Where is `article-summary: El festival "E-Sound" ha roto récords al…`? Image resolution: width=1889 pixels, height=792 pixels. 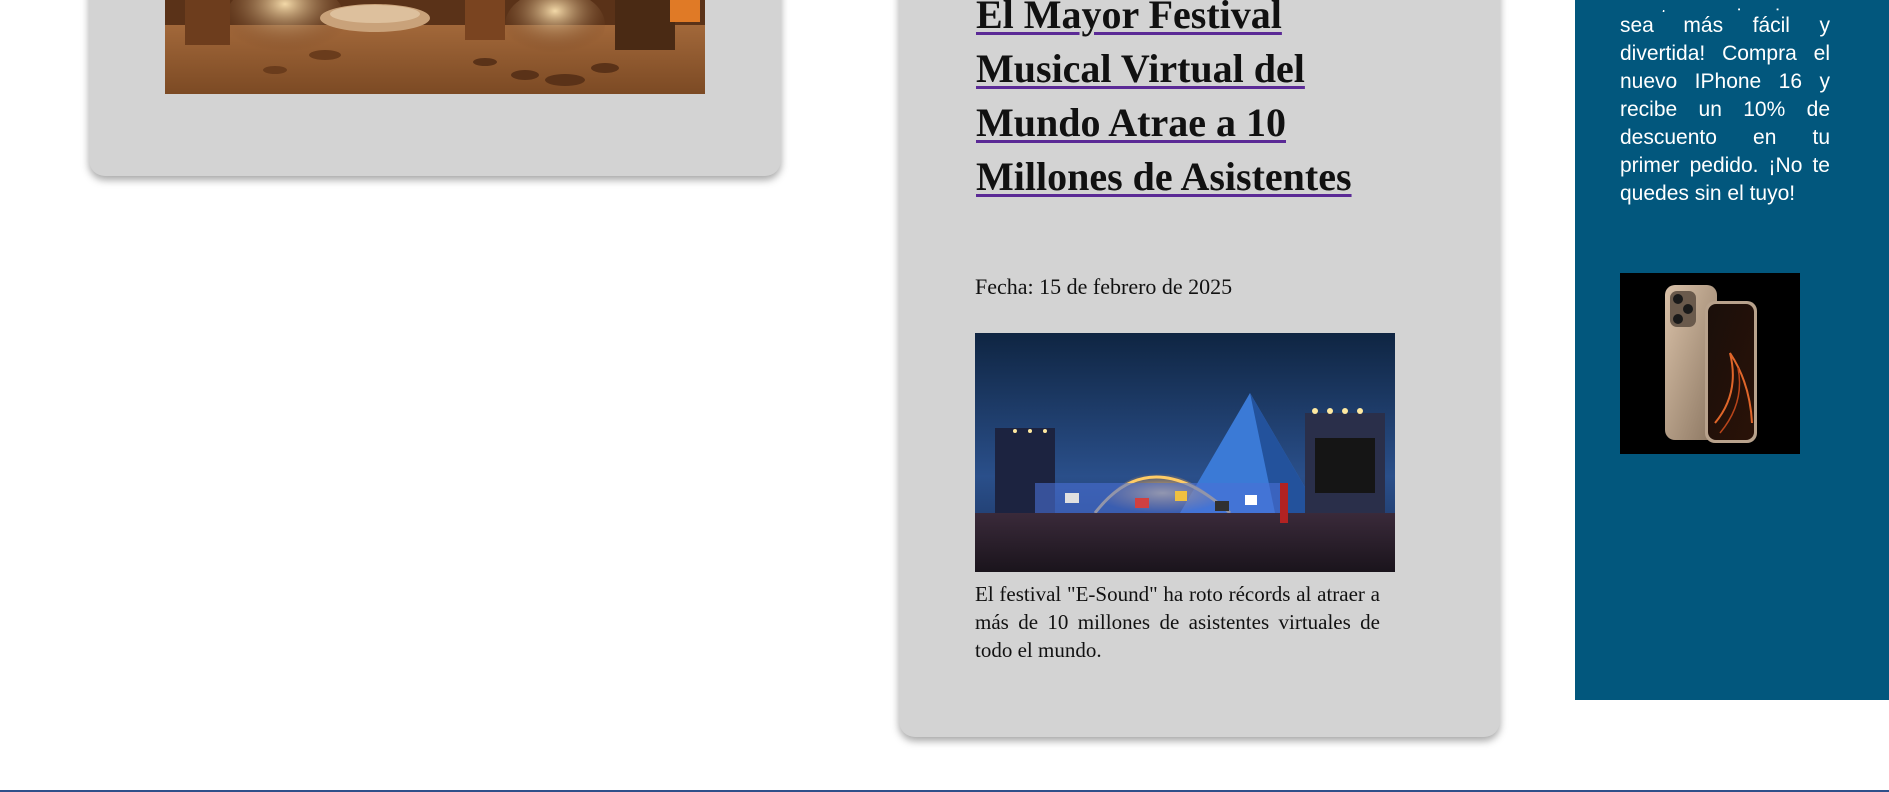 article-summary: El festival "E-Sound" ha roto récords al… is located at coordinates (1177, 622).